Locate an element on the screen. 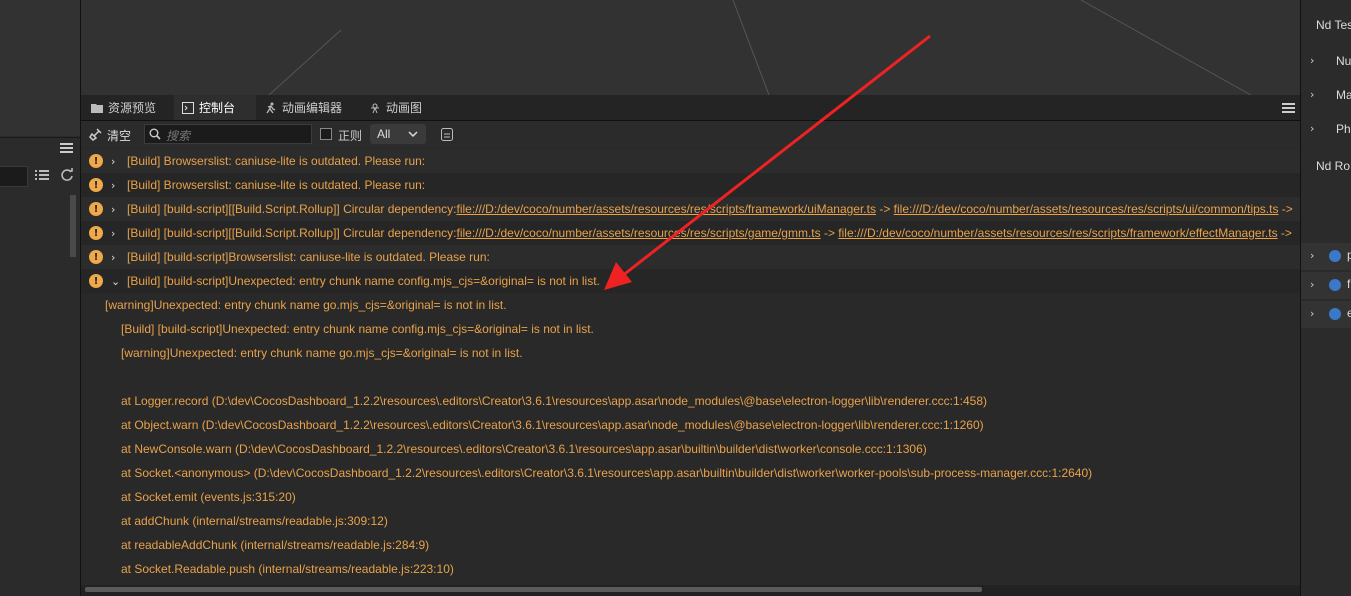  hierarchy-search-input is located at coordinates (14, 176).